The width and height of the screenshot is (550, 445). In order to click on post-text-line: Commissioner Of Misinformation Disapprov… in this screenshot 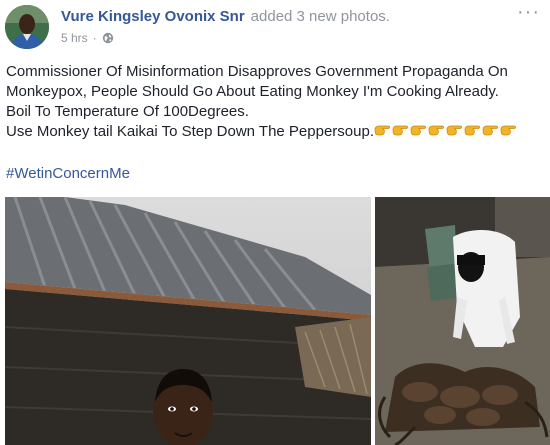, I will do `click(257, 71)`.